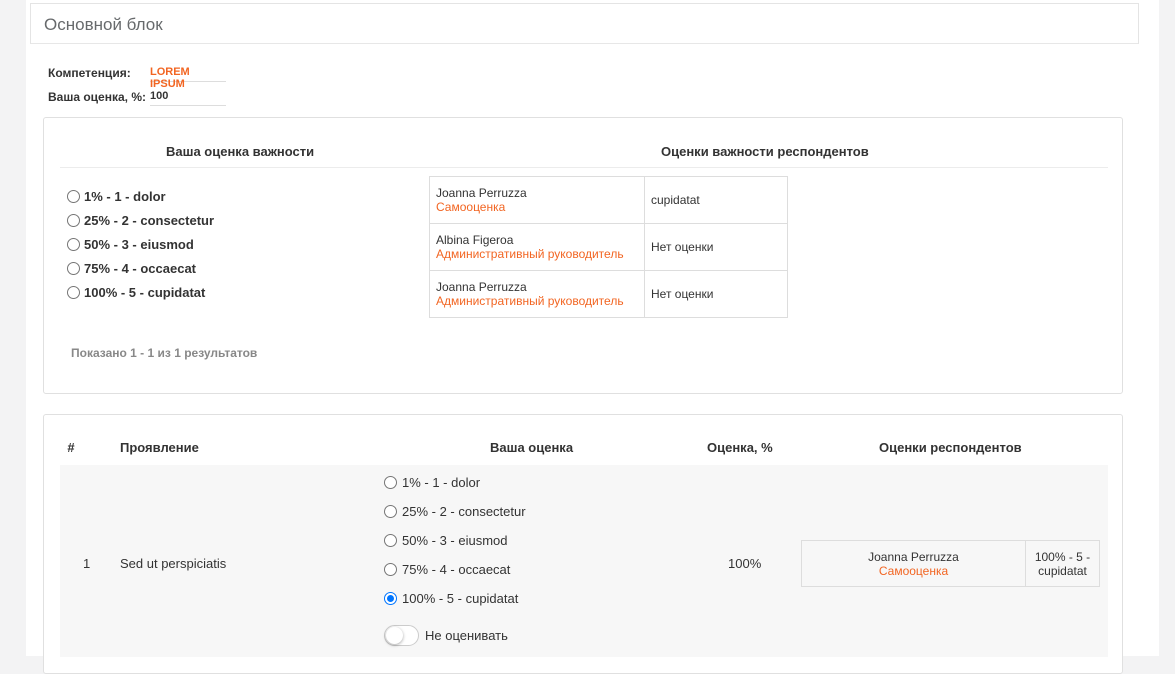 Image resolution: width=1175 pixels, height=674 pixels. Describe the element at coordinates (740, 447) in the screenshot. I see `col-header-score-pct: Оценка, %` at that location.